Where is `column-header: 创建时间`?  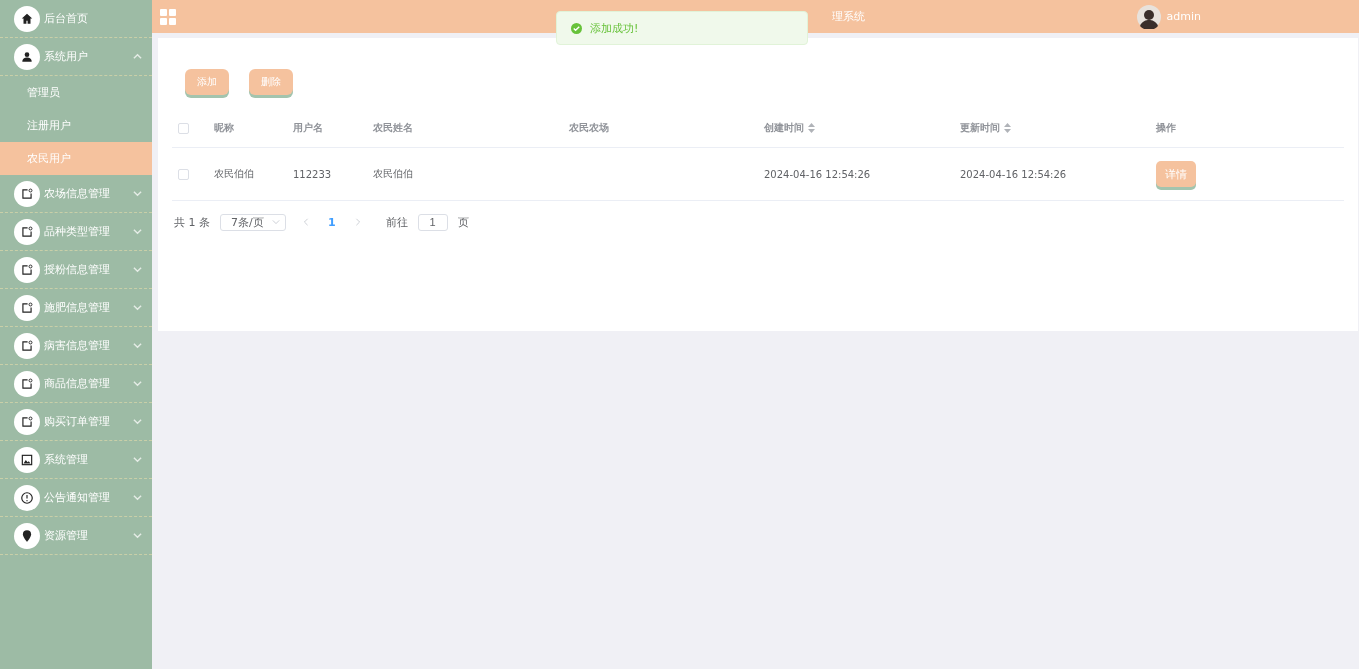
column-header: 创建时间 is located at coordinates (862, 128).